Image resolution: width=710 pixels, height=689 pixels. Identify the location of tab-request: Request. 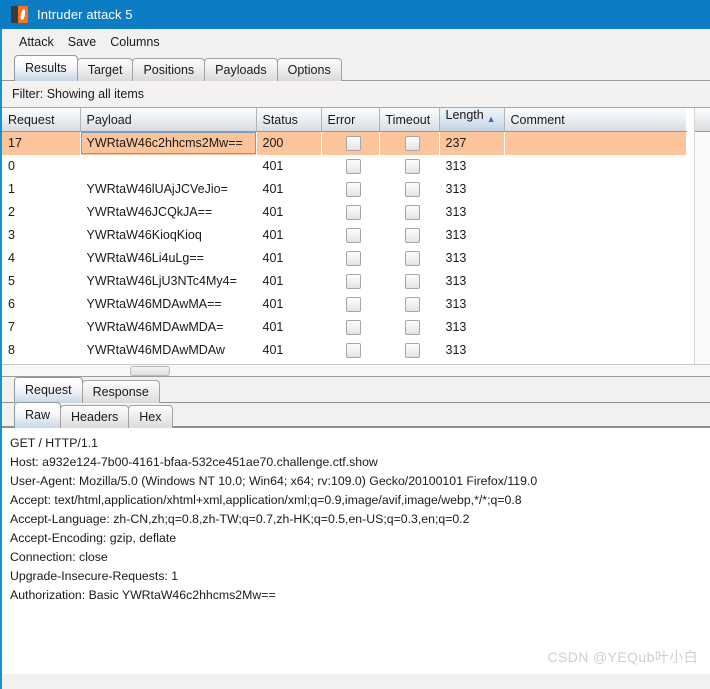
(48, 390).